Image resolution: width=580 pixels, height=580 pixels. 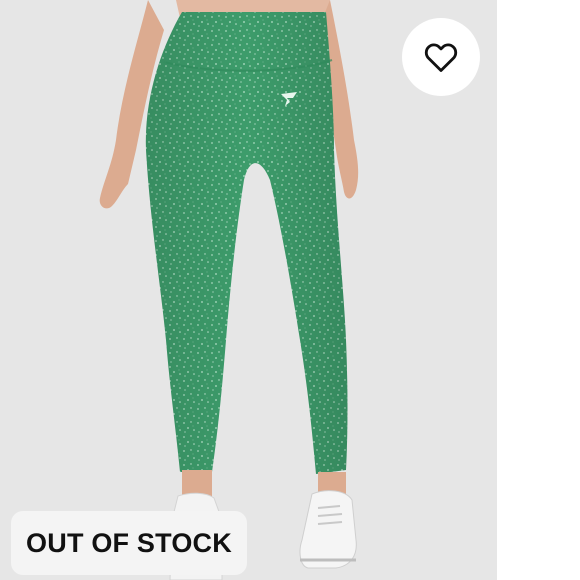 What do you see at coordinates (538, 290) in the screenshot?
I see `image-margin` at bounding box center [538, 290].